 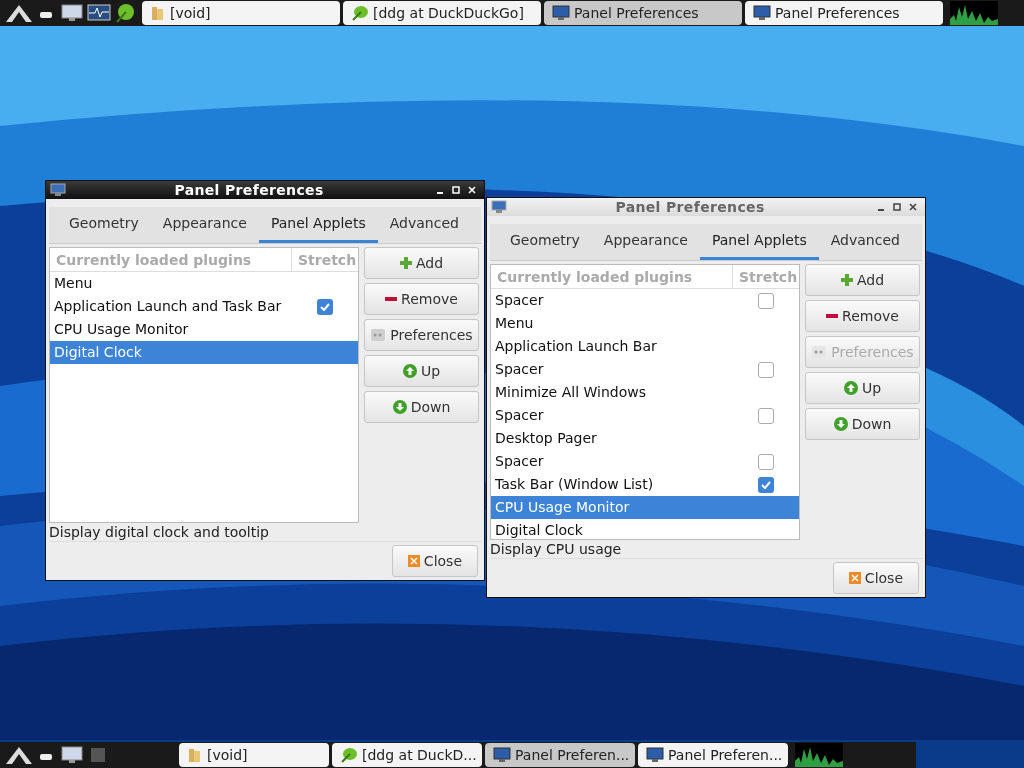 What do you see at coordinates (168, 306) in the screenshot?
I see `plugin-name: Application Launch and Task Bar` at bounding box center [168, 306].